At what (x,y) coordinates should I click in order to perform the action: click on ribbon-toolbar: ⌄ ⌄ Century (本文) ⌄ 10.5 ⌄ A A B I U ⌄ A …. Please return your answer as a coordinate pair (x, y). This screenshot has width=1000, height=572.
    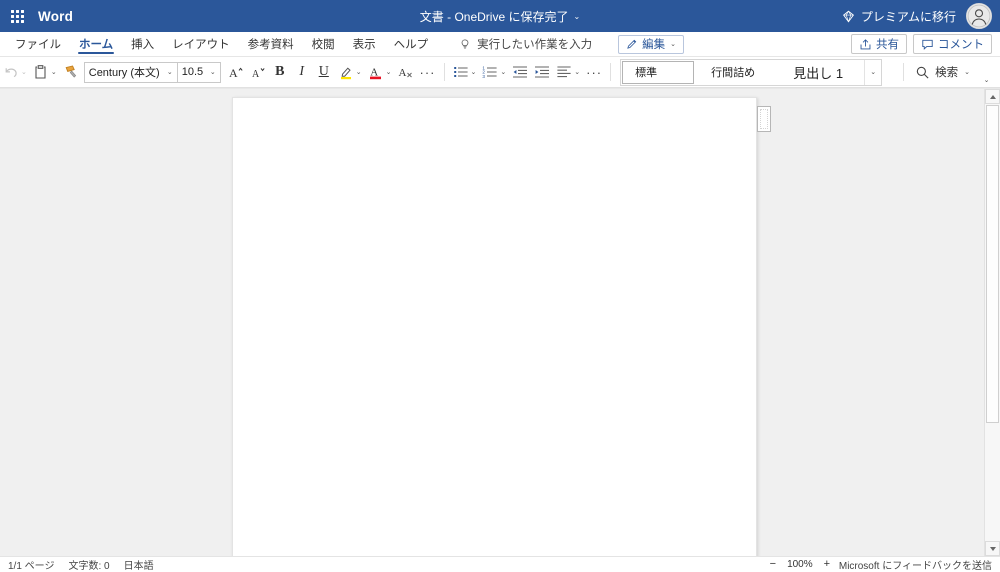
    Looking at the image, I should click on (500, 72).